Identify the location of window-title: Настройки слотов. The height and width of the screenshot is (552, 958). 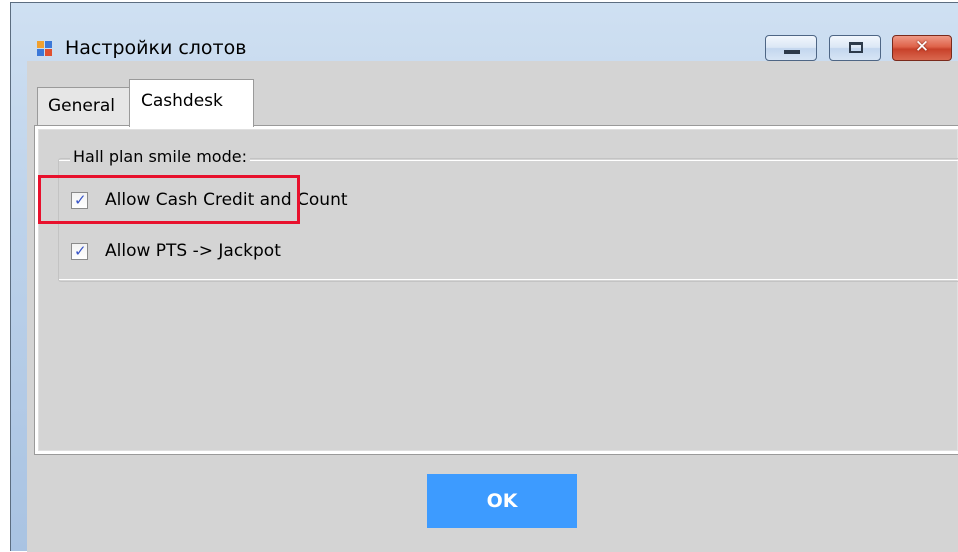
(156, 48).